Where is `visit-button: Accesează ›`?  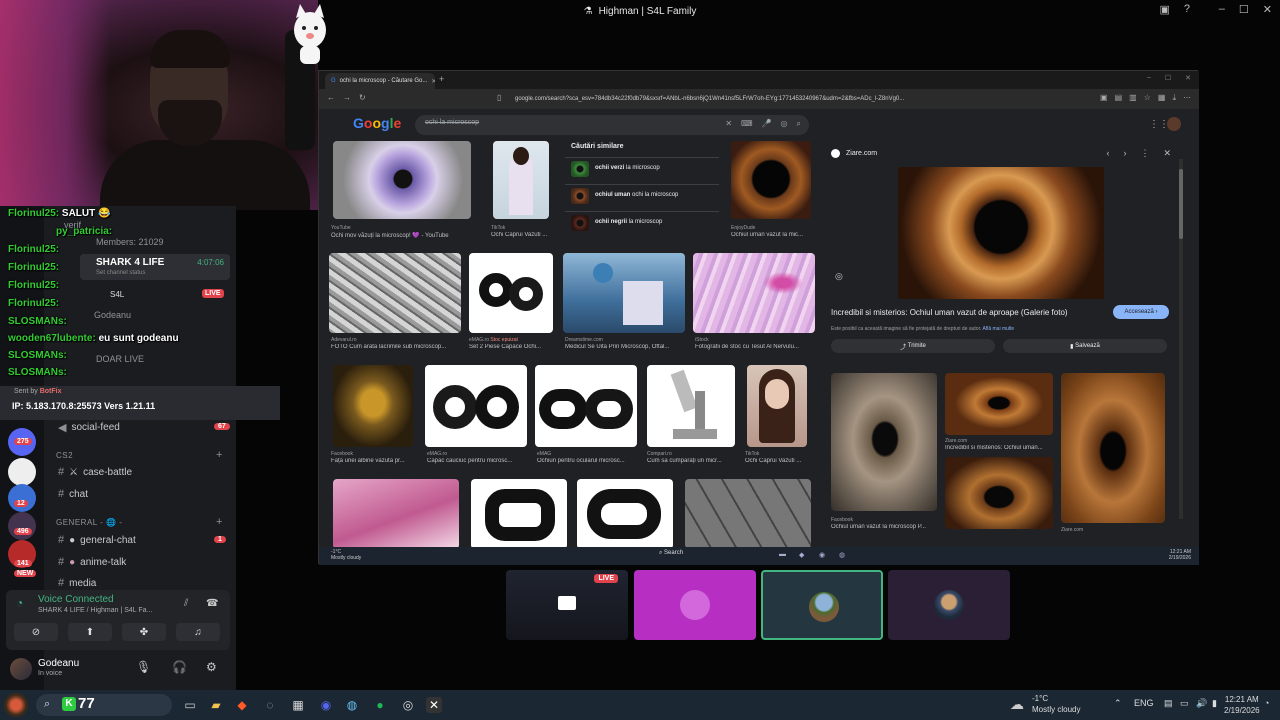 visit-button: Accesează › is located at coordinates (1141, 312).